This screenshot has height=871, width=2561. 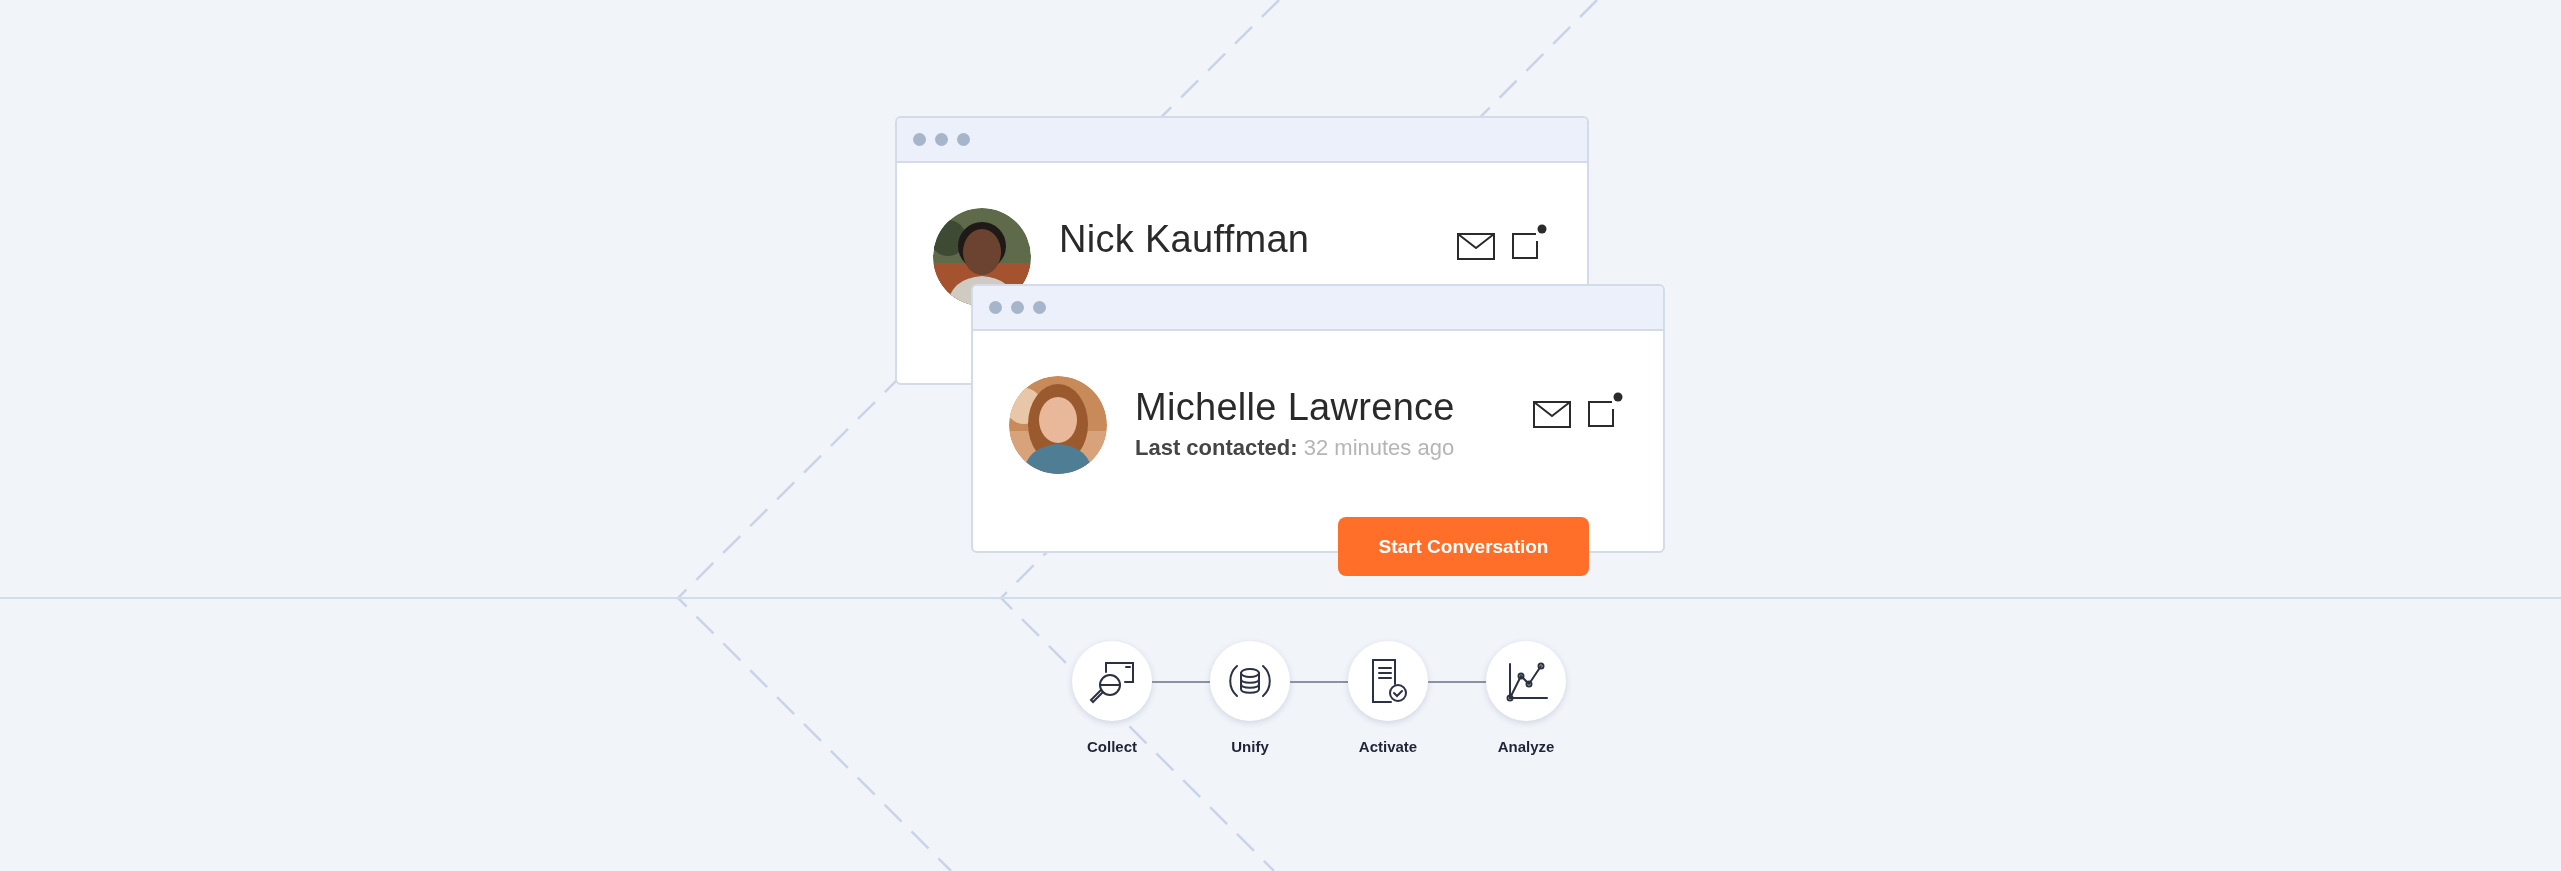 What do you see at coordinates (1526, 746) in the screenshot?
I see `step-label: Analyze` at bounding box center [1526, 746].